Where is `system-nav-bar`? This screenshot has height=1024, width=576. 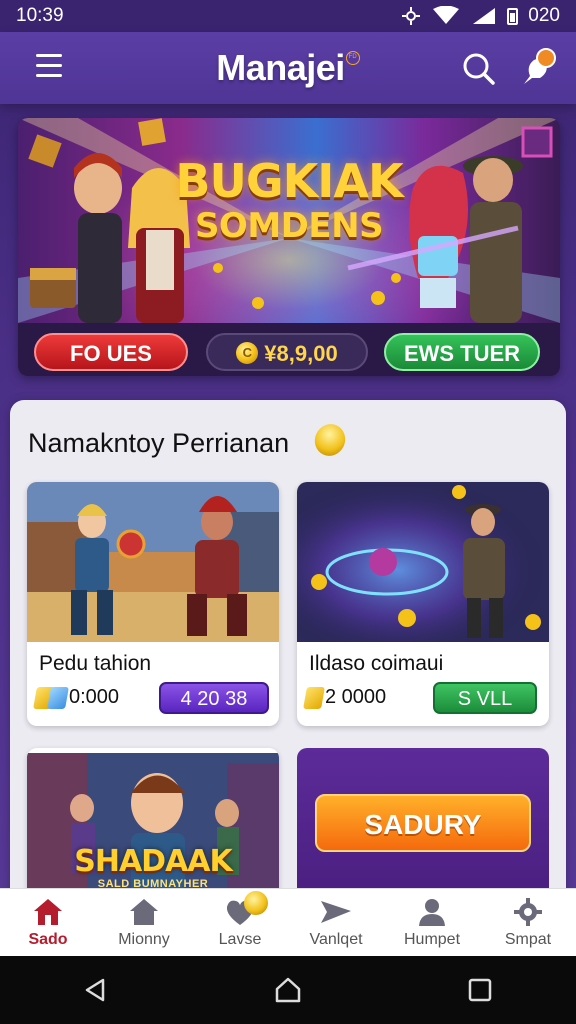
system-nav-bar is located at coordinates (288, 990).